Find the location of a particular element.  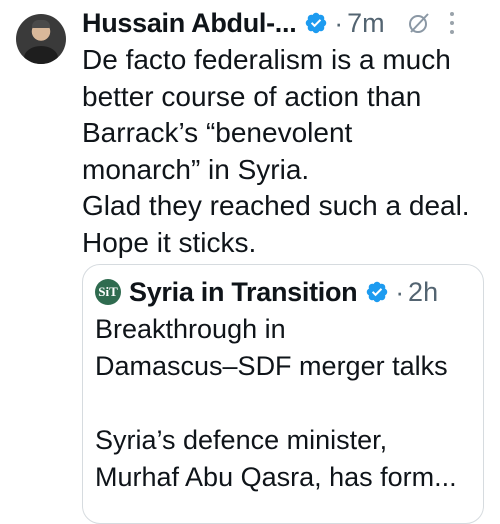

quoted-tweet-header: SiT Syria in Transition · 2h is located at coordinates (266, 292).